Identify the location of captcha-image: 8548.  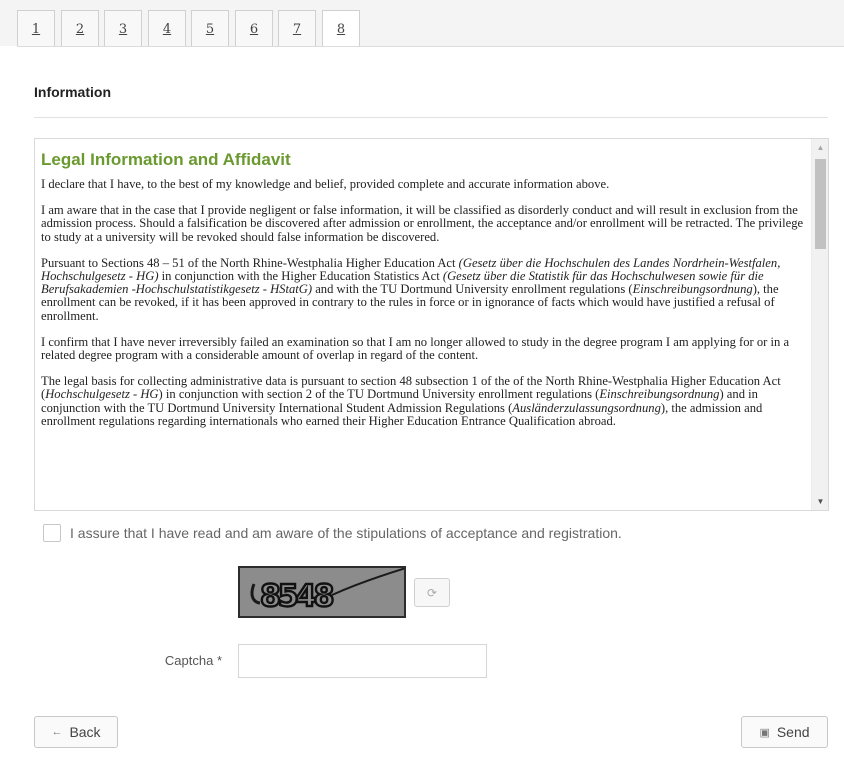
(322, 592).